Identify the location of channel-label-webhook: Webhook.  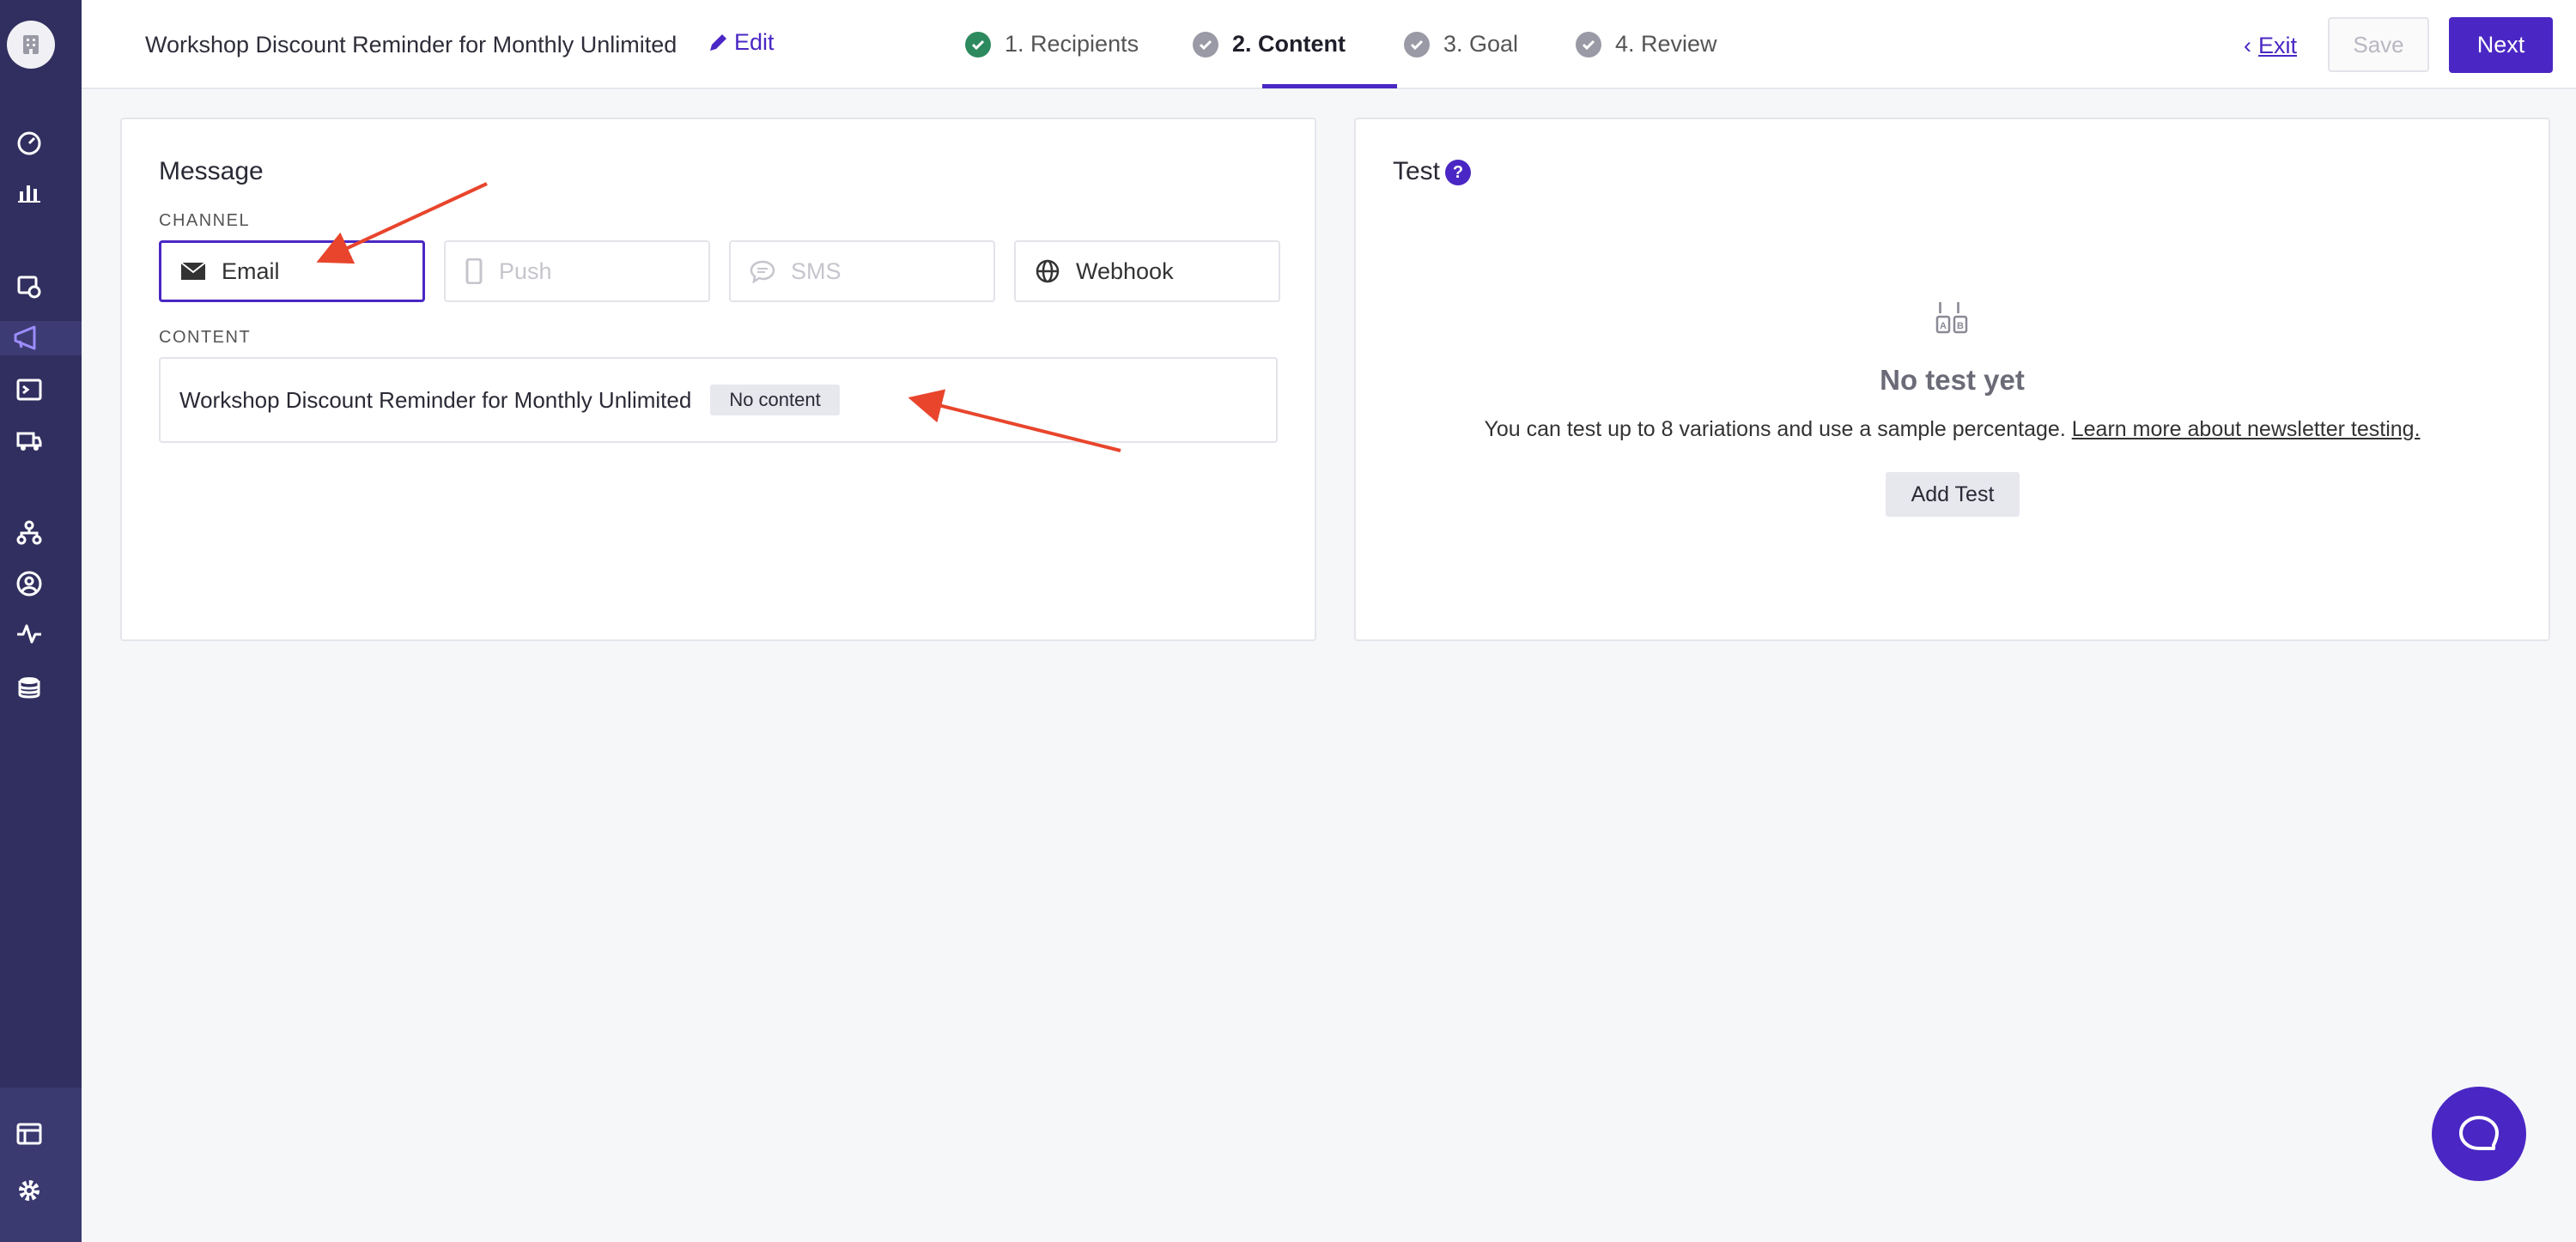
(1125, 270).